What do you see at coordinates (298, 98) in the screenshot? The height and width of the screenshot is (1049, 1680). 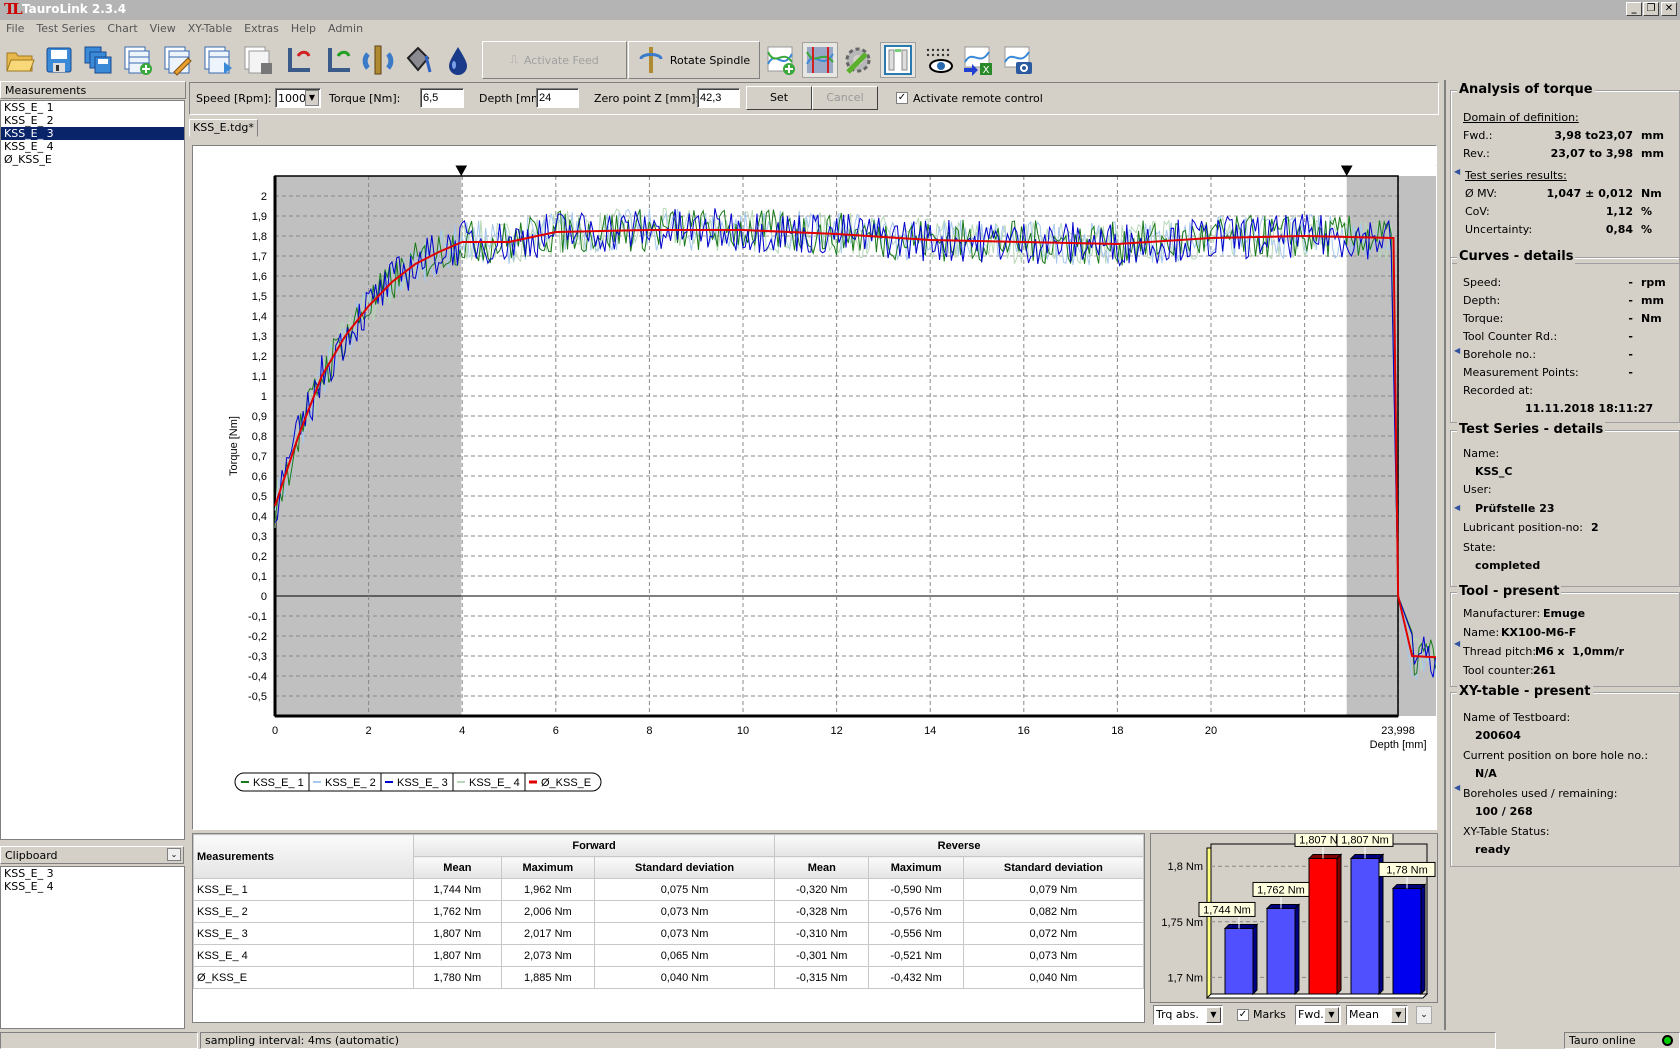 I see `speed-select: 1000 ▼` at bounding box center [298, 98].